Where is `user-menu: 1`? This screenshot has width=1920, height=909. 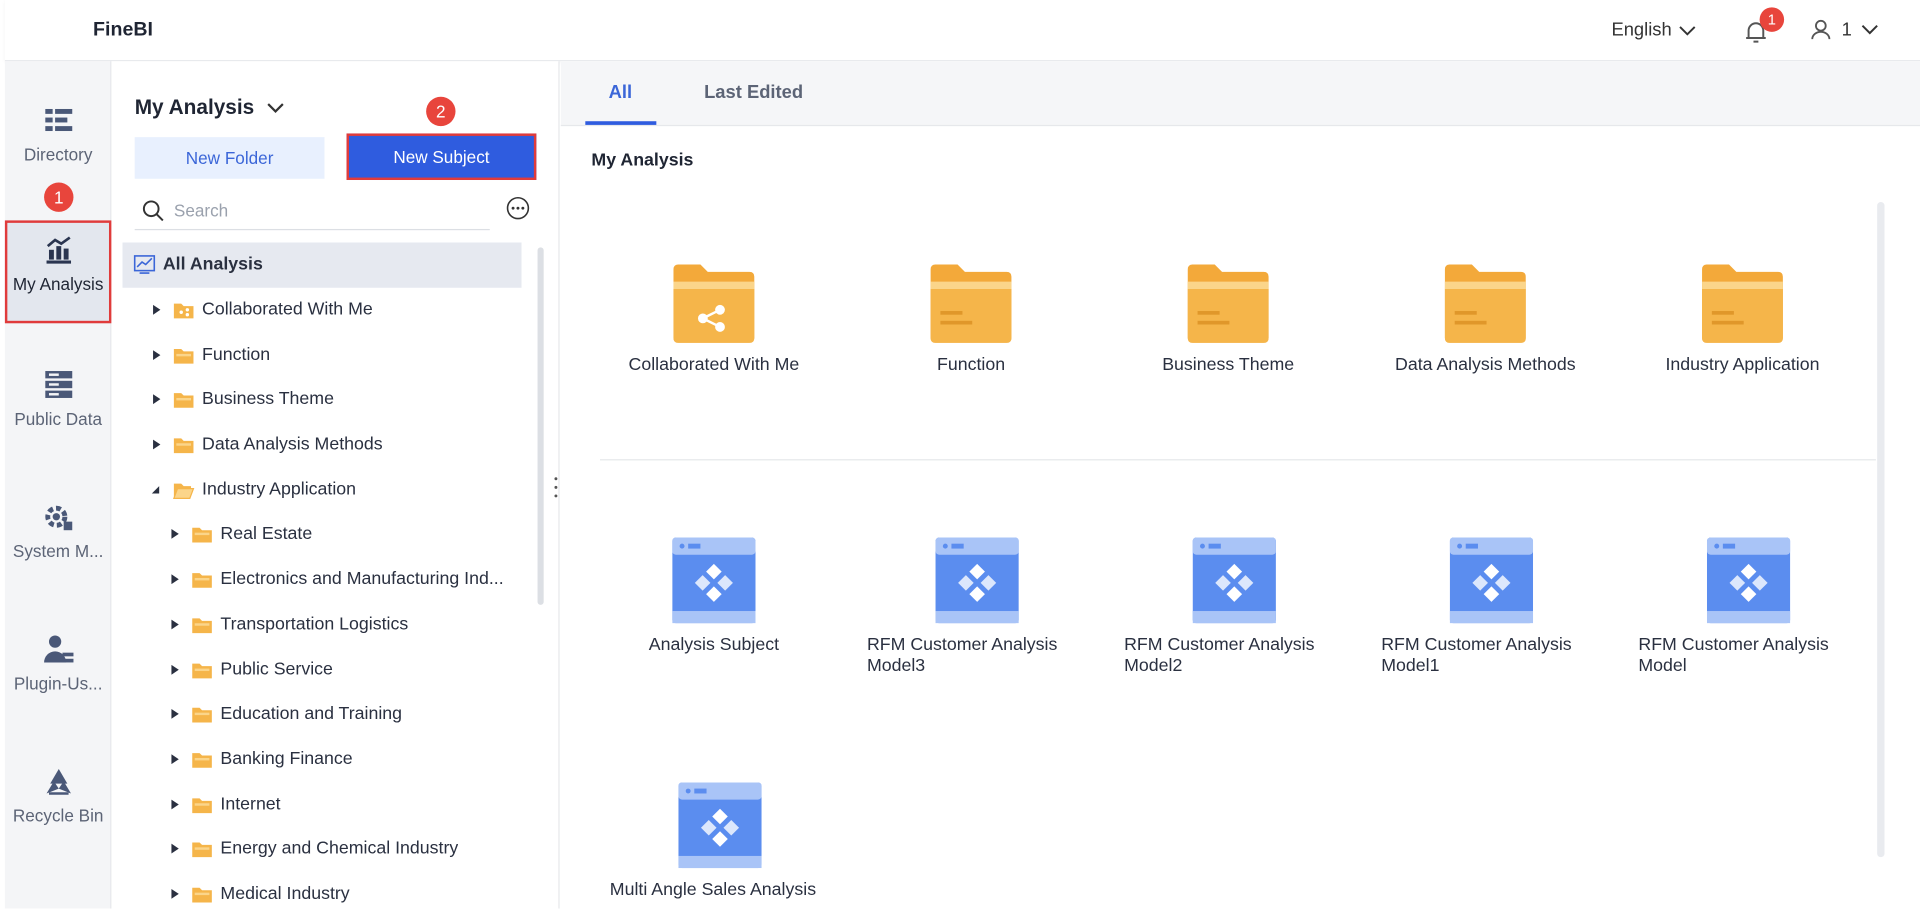 user-menu: 1 is located at coordinates (1844, 29).